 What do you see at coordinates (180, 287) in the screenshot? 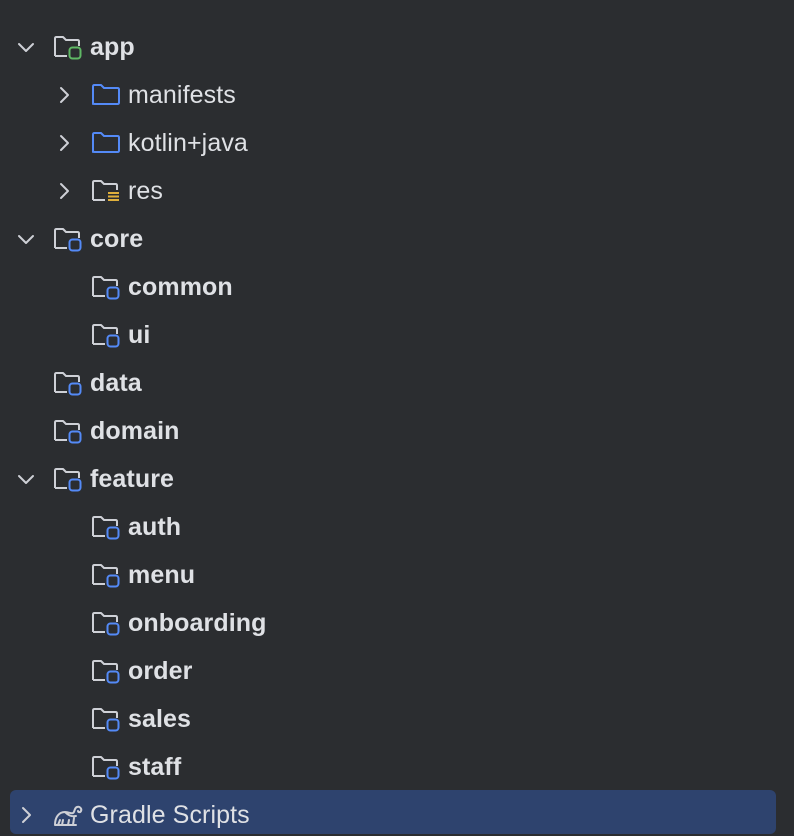
I see `tree-item-label: common` at bounding box center [180, 287].